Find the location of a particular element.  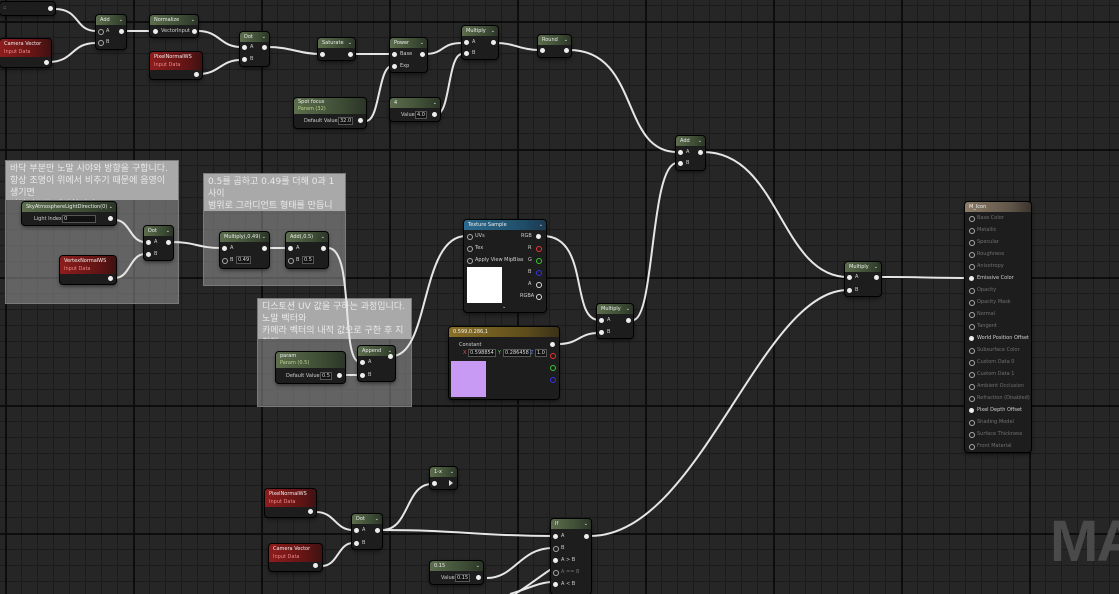

output-pin-a is located at coordinates (539, 285).